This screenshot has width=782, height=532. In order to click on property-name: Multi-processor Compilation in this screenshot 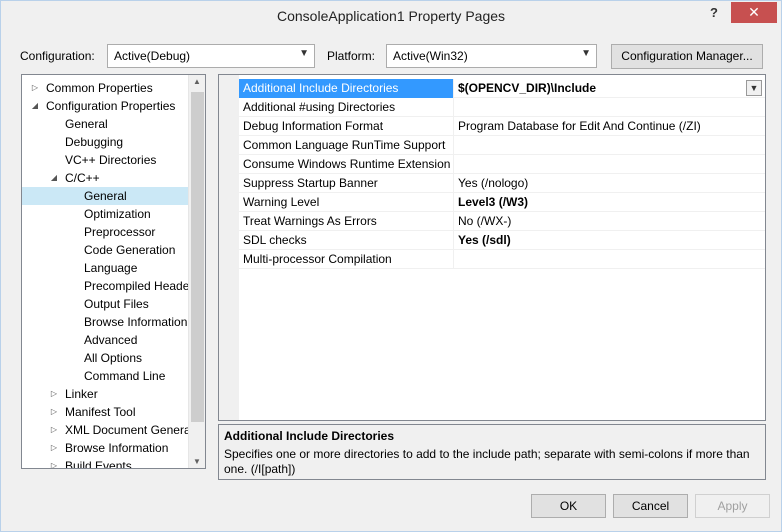, I will do `click(346, 259)`.